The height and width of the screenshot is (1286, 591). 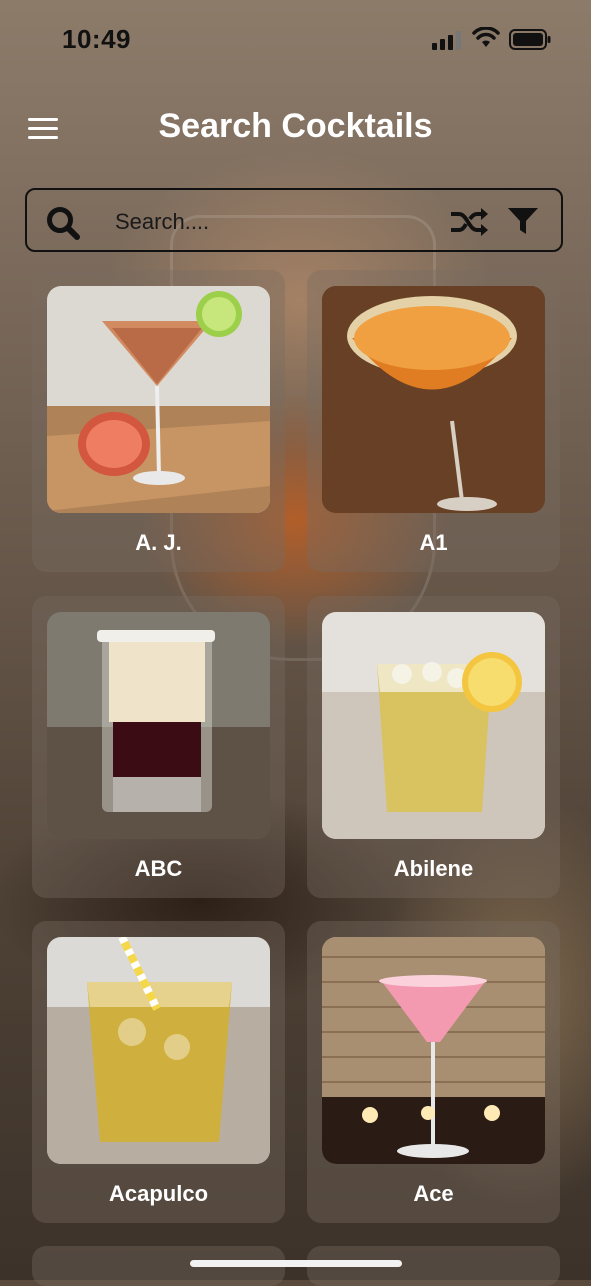 I want to click on cocktail-card: ABC, so click(x=158, y=747).